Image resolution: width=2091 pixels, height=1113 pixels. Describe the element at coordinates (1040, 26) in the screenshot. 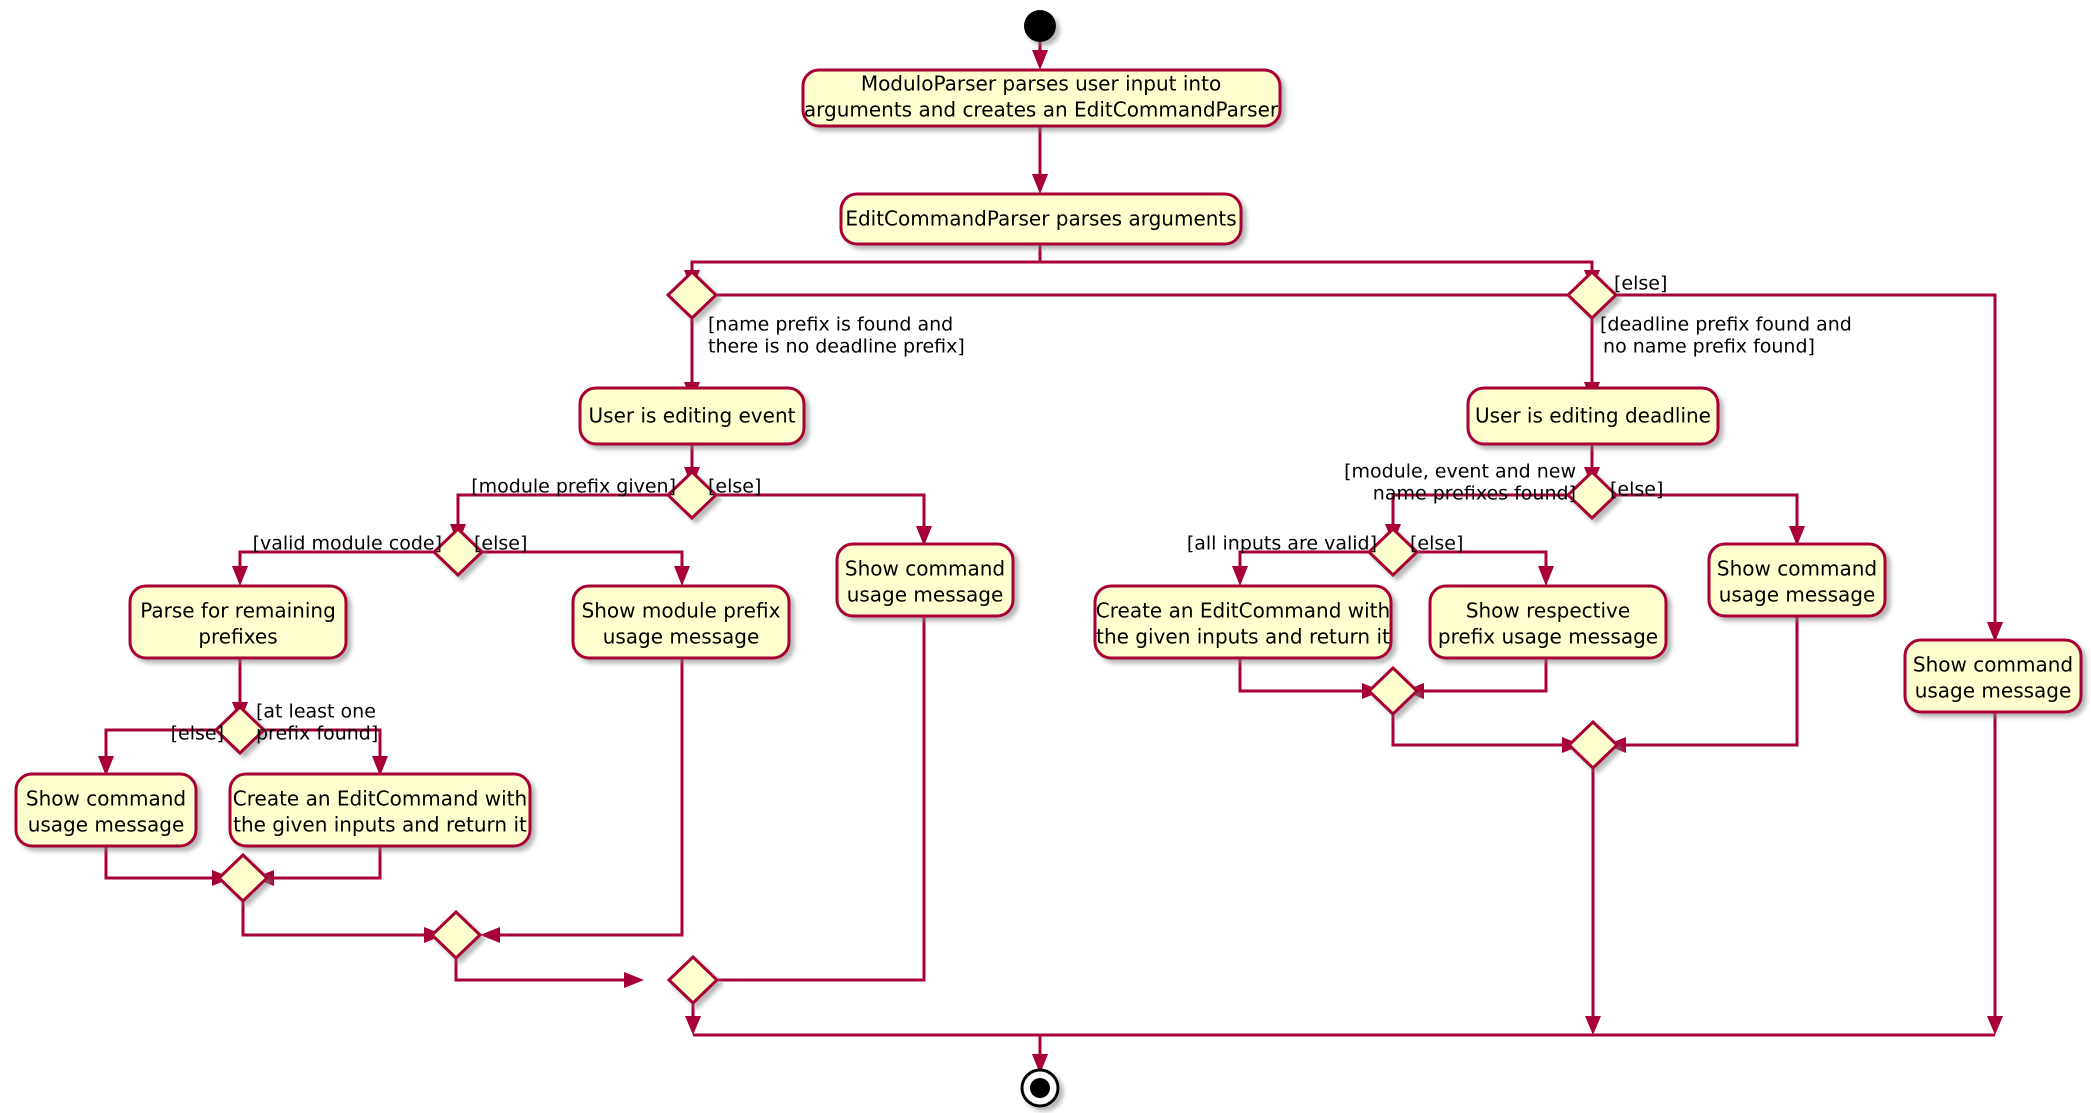

I see `start-node` at that location.